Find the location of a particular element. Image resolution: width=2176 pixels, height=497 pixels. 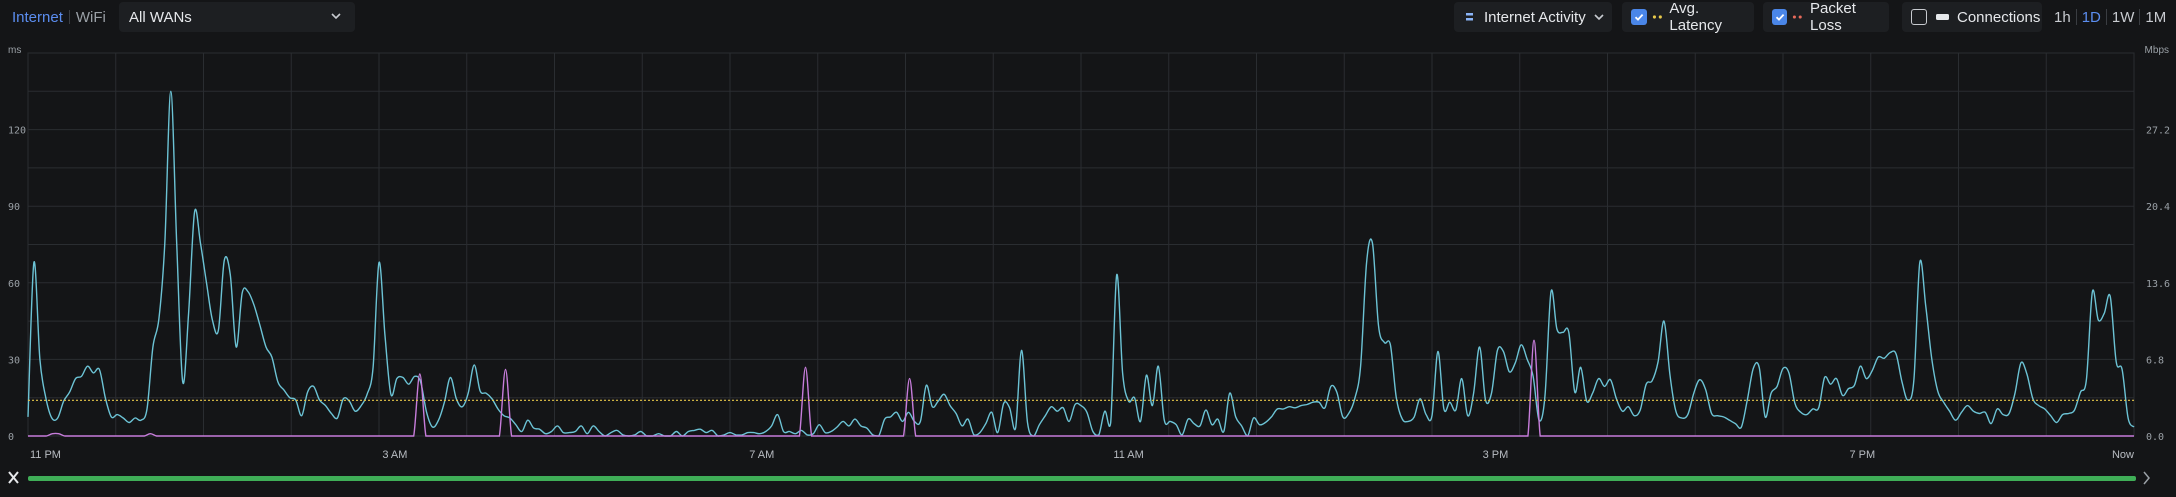

x-axis-label: 7 AM is located at coordinates (761, 455).